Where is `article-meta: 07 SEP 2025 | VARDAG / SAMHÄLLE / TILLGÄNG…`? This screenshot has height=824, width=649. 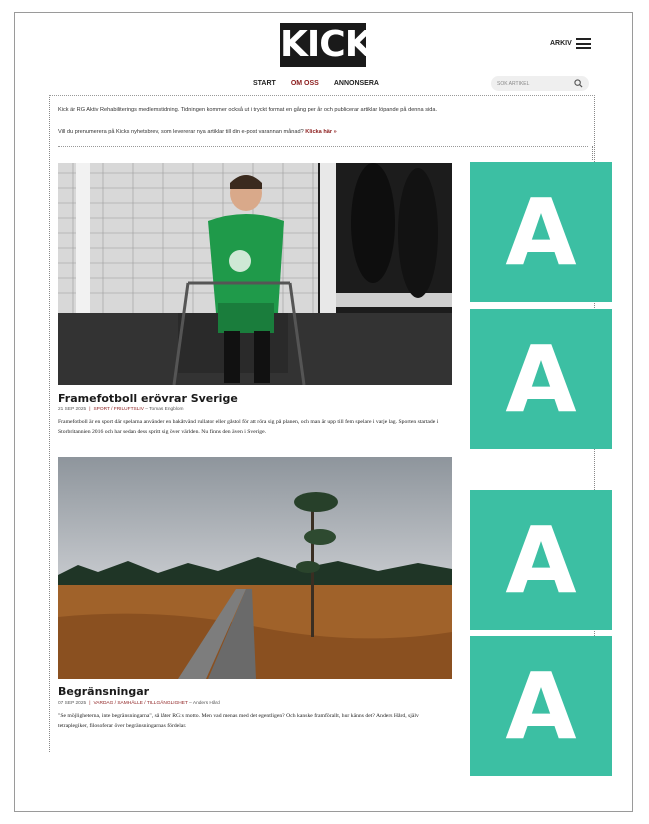 article-meta: 07 SEP 2025 | VARDAG / SAMHÄLLE / TILLGÄNG… is located at coordinates (139, 703).